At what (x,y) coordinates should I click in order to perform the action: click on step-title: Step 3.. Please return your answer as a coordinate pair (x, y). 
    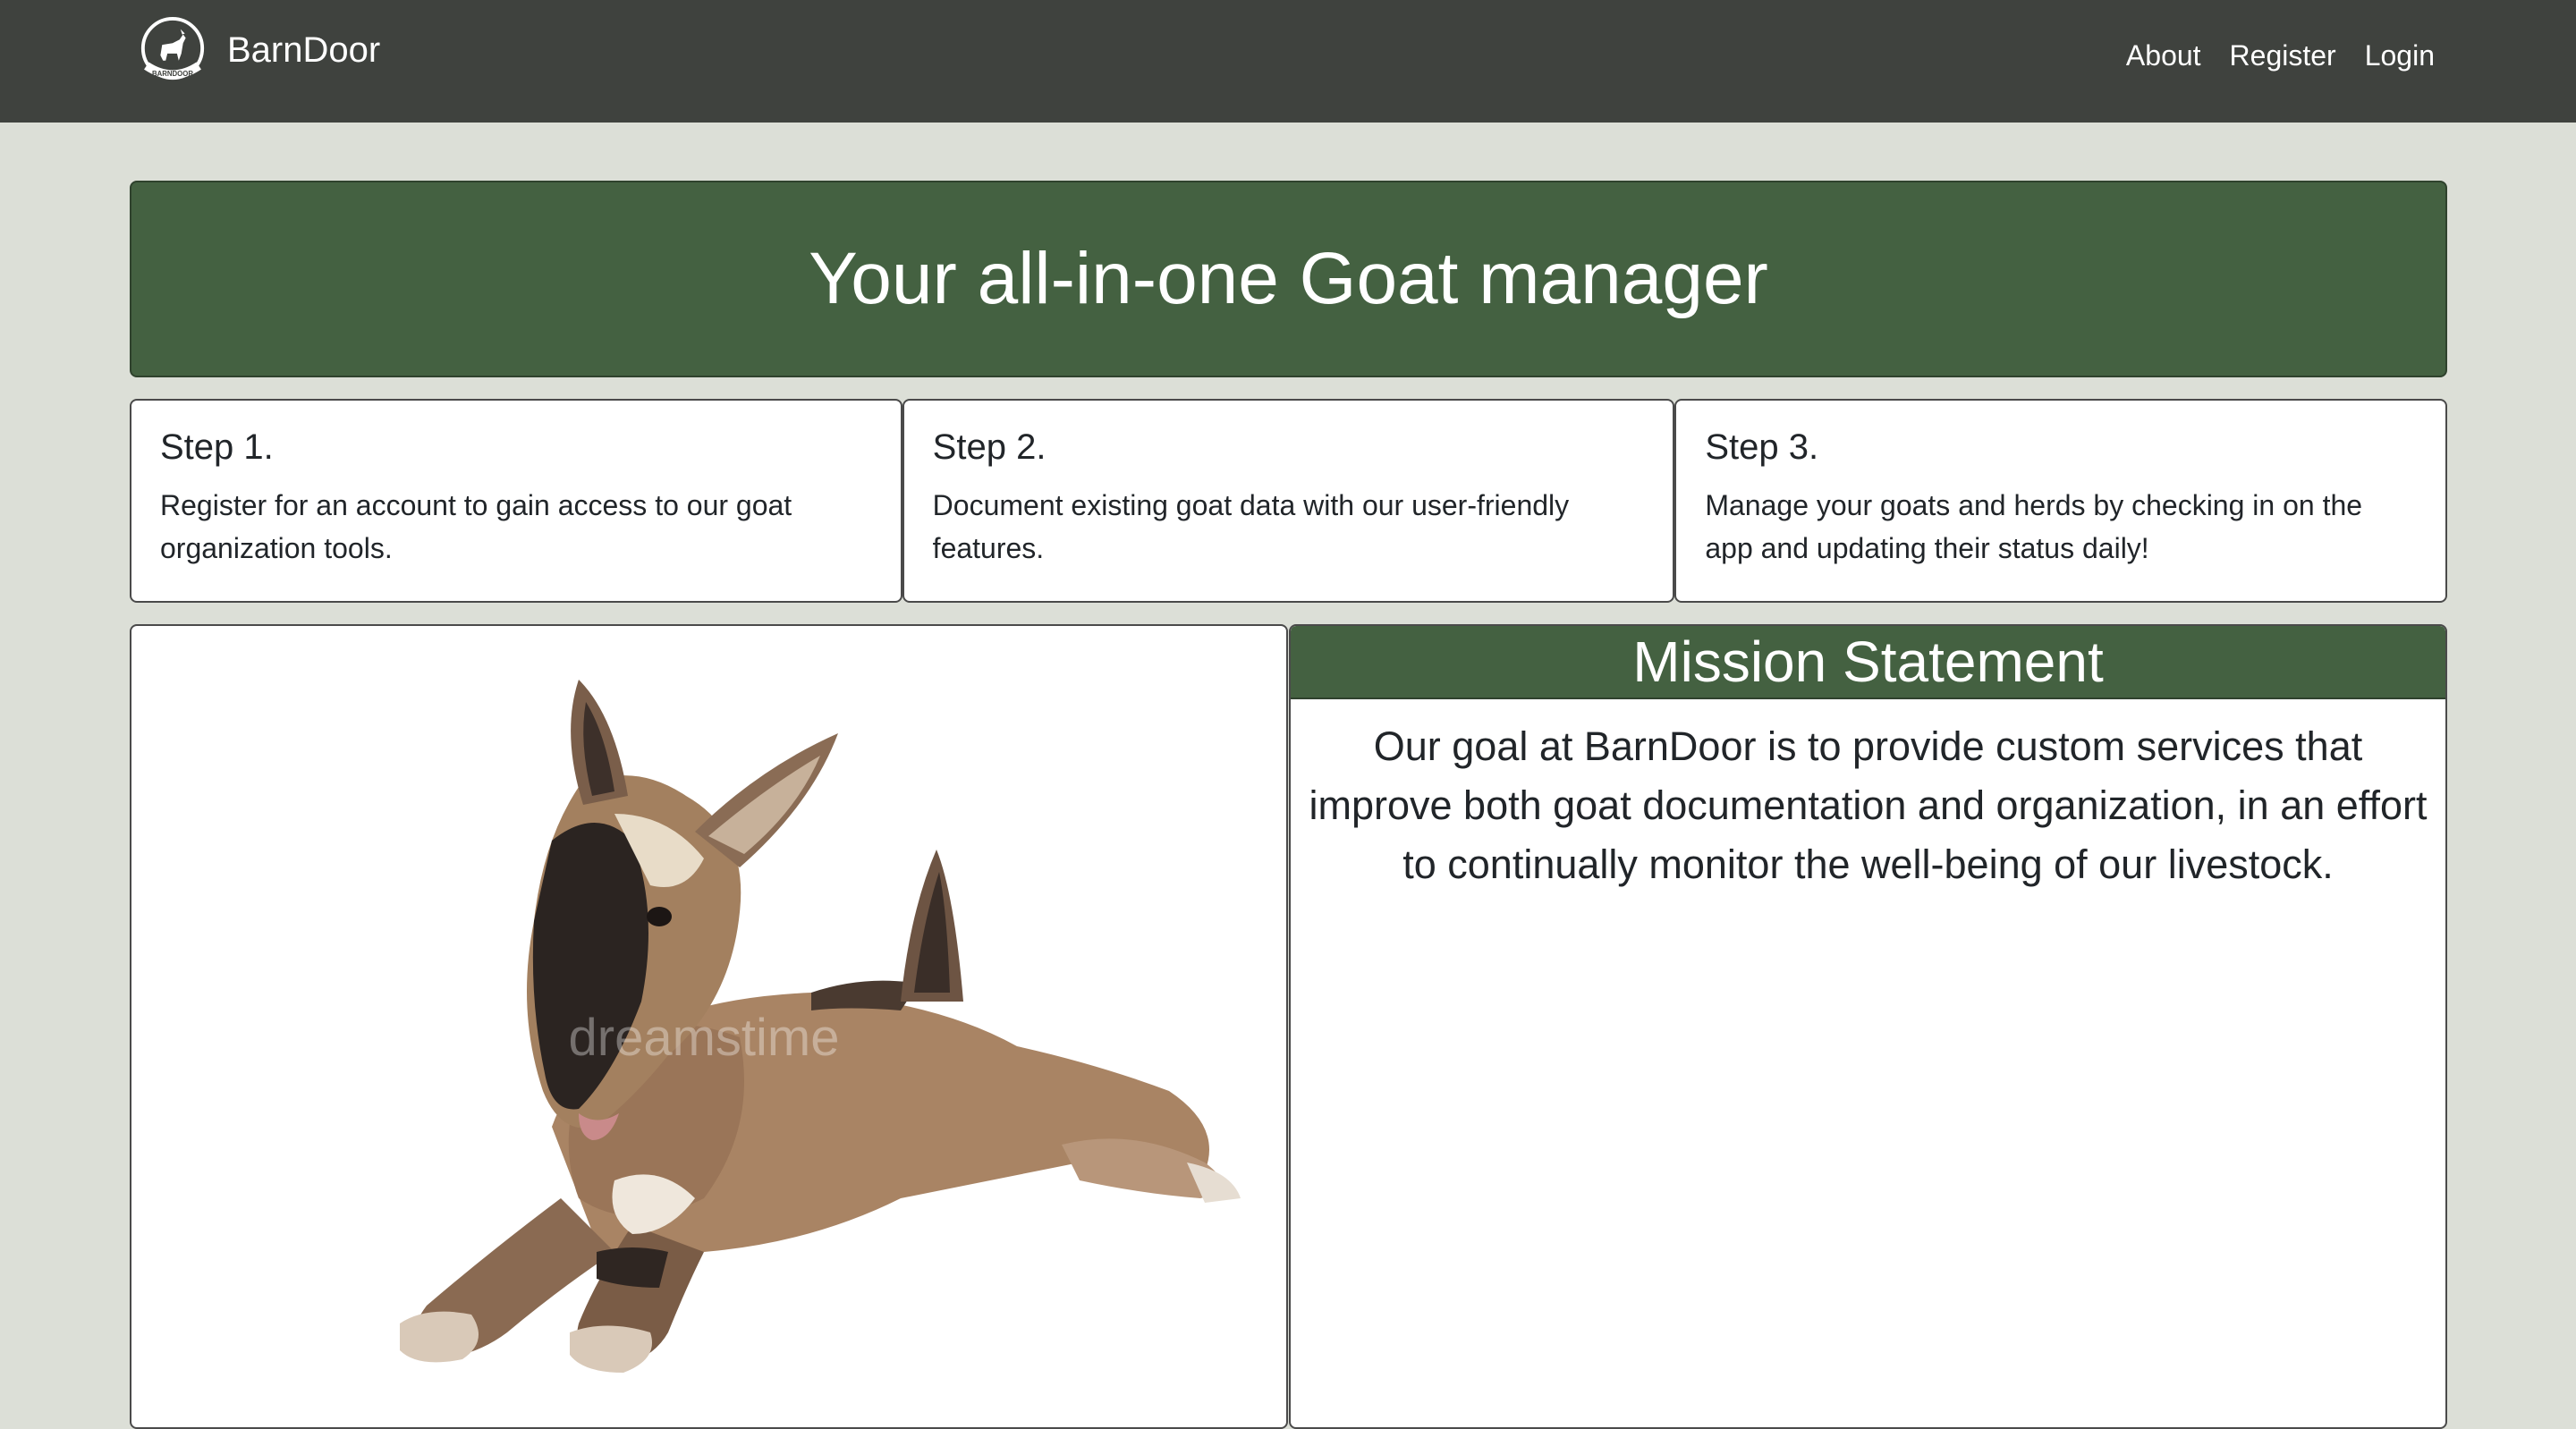
    Looking at the image, I should click on (1762, 447).